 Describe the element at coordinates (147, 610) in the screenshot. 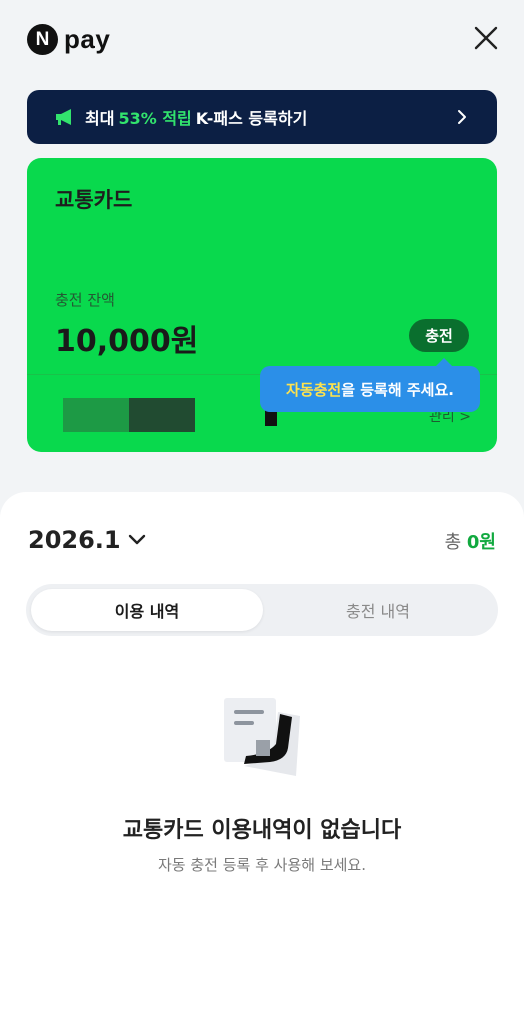

I see `tab-usage: 이용 내역` at that location.